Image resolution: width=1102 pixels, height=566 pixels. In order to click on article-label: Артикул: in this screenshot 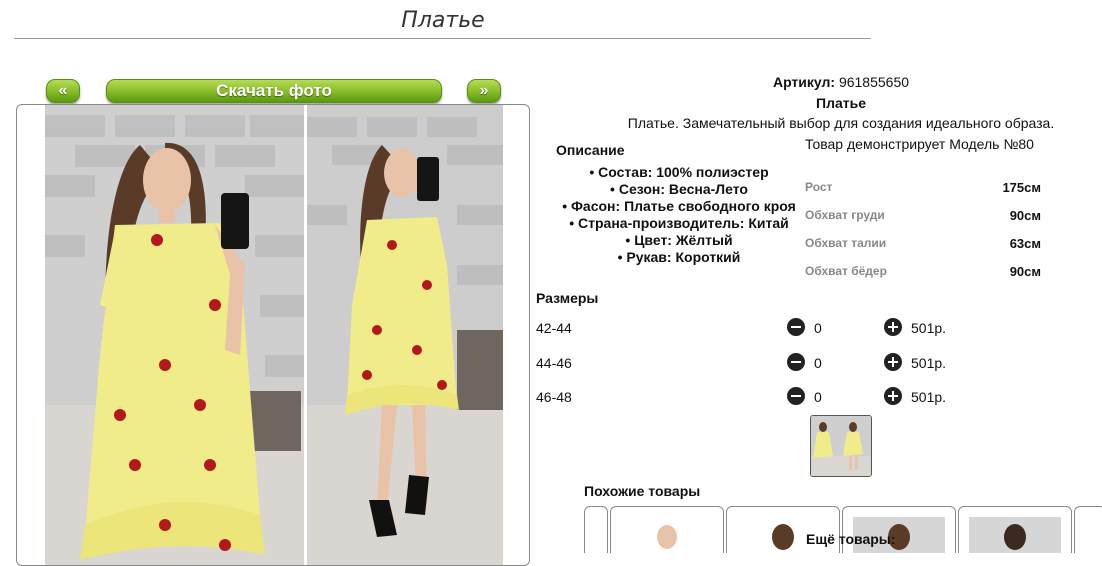, I will do `click(804, 82)`.